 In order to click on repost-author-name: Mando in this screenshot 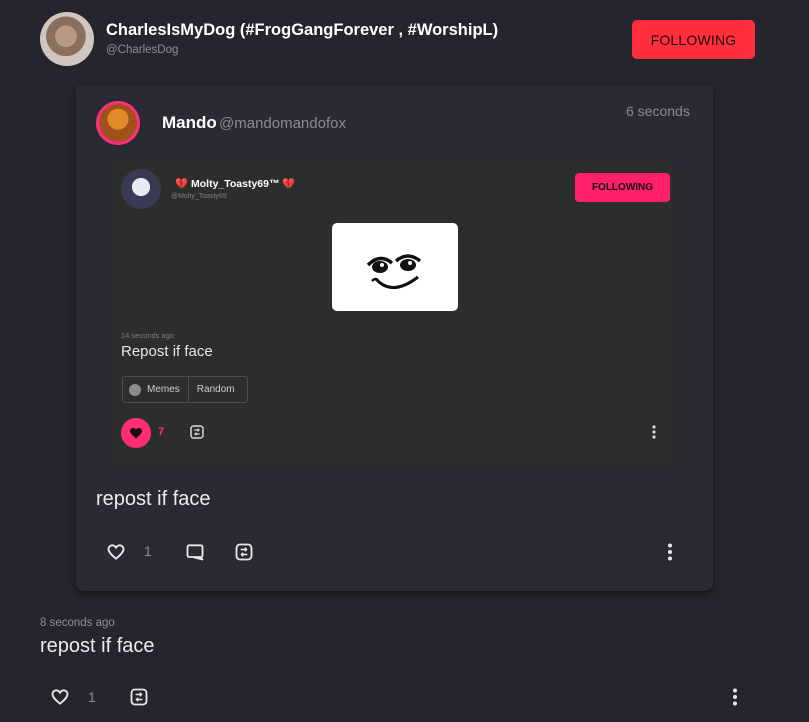, I will do `click(189, 123)`.